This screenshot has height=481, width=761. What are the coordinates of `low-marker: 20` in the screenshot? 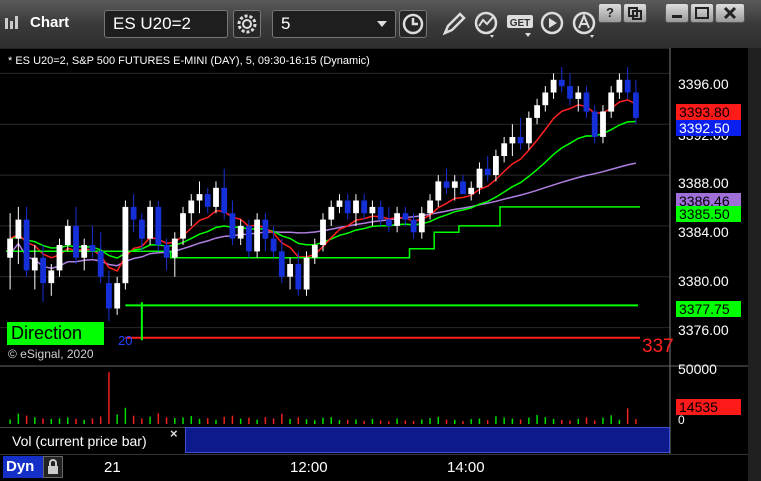 It's located at (125, 340).